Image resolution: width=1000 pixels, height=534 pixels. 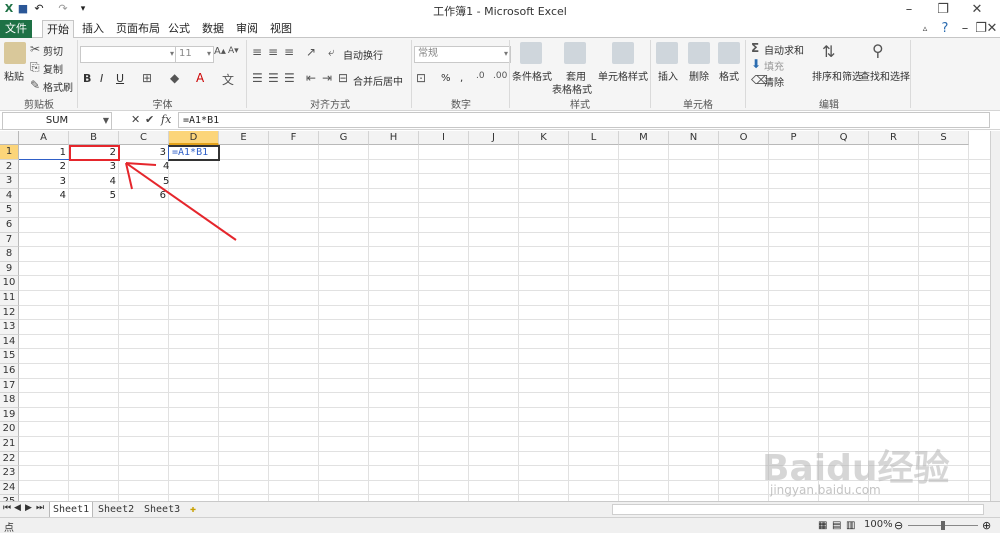 What do you see at coordinates (977, 10) in the screenshot?
I see `close-icon: ✕` at bounding box center [977, 10].